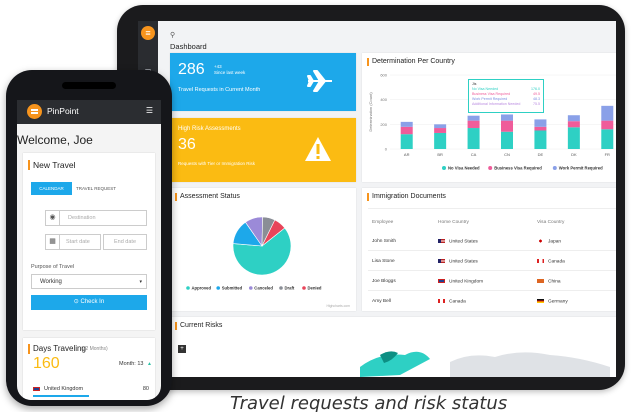 The height and width of the screenshot is (412, 631). I want to click on days-traveling-subtitle: (12 Months), so click(94, 349).